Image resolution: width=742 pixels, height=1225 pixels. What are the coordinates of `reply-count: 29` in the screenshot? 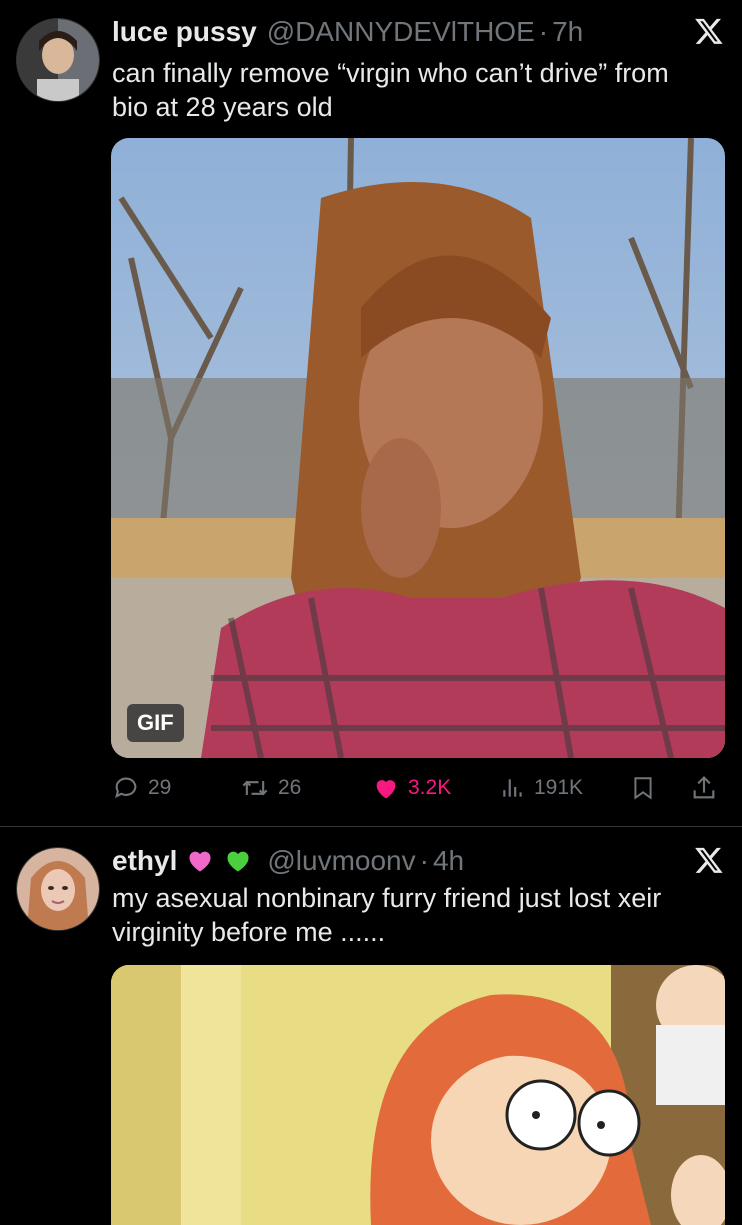 It's located at (160, 787).